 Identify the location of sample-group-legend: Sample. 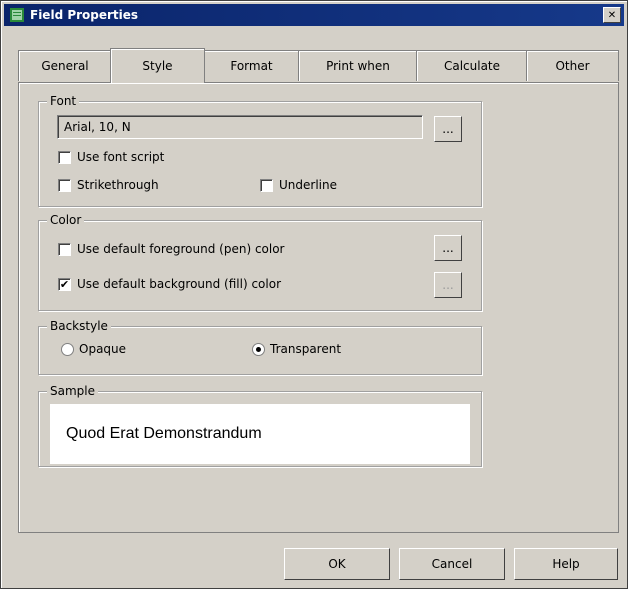
(72, 391).